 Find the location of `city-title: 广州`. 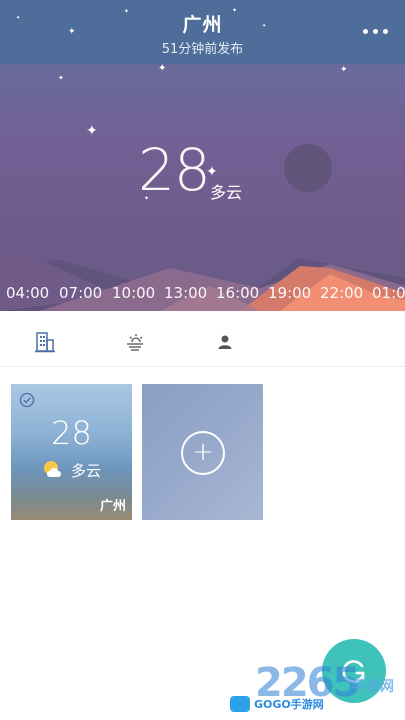

city-title: 广州 is located at coordinates (202, 23).